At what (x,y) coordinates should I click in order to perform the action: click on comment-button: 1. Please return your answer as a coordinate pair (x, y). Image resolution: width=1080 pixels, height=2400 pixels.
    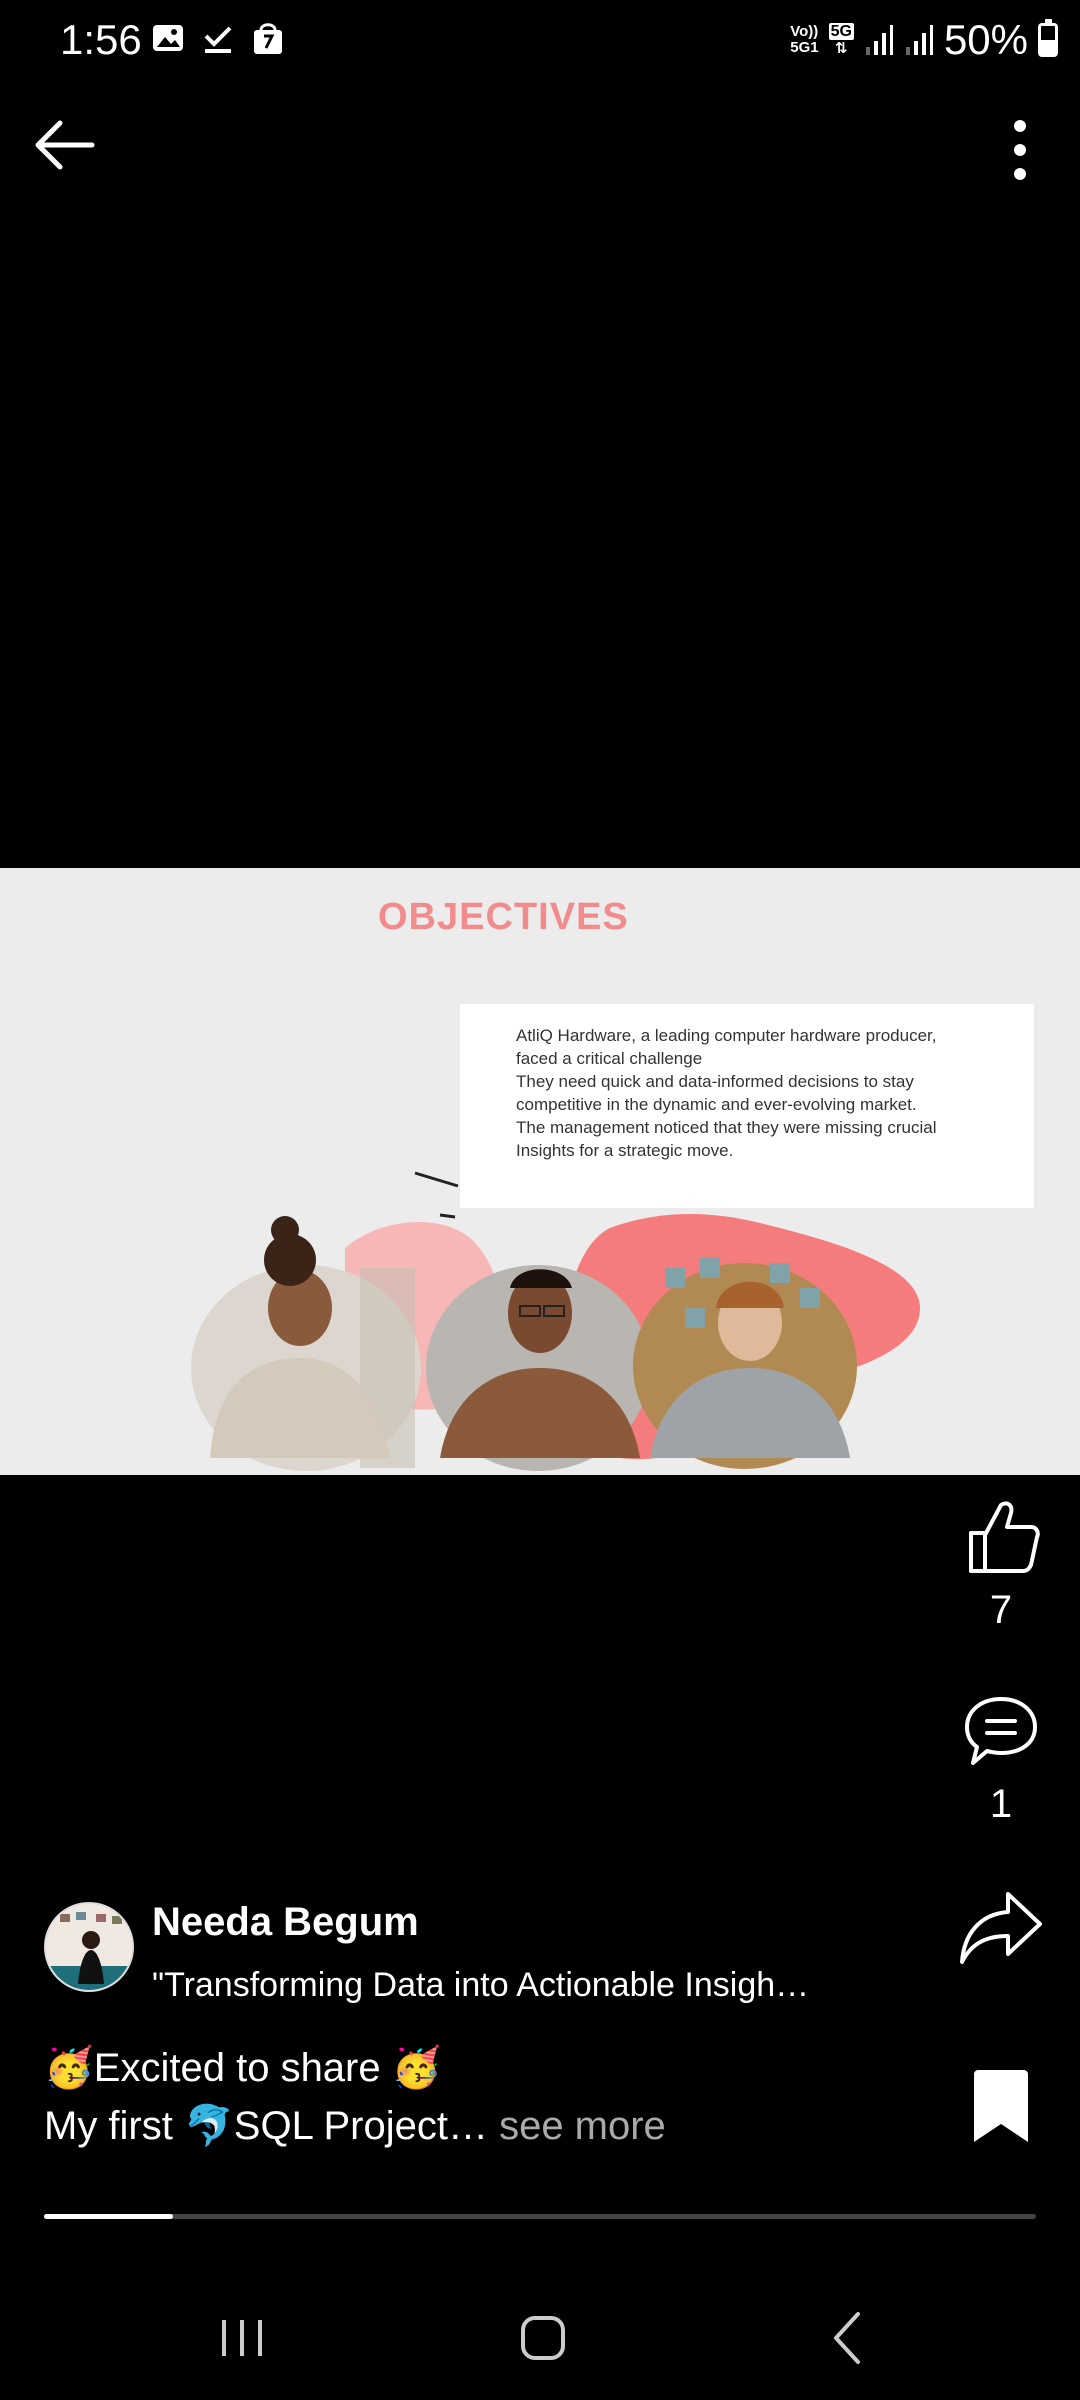
    Looking at the image, I should click on (1001, 1760).